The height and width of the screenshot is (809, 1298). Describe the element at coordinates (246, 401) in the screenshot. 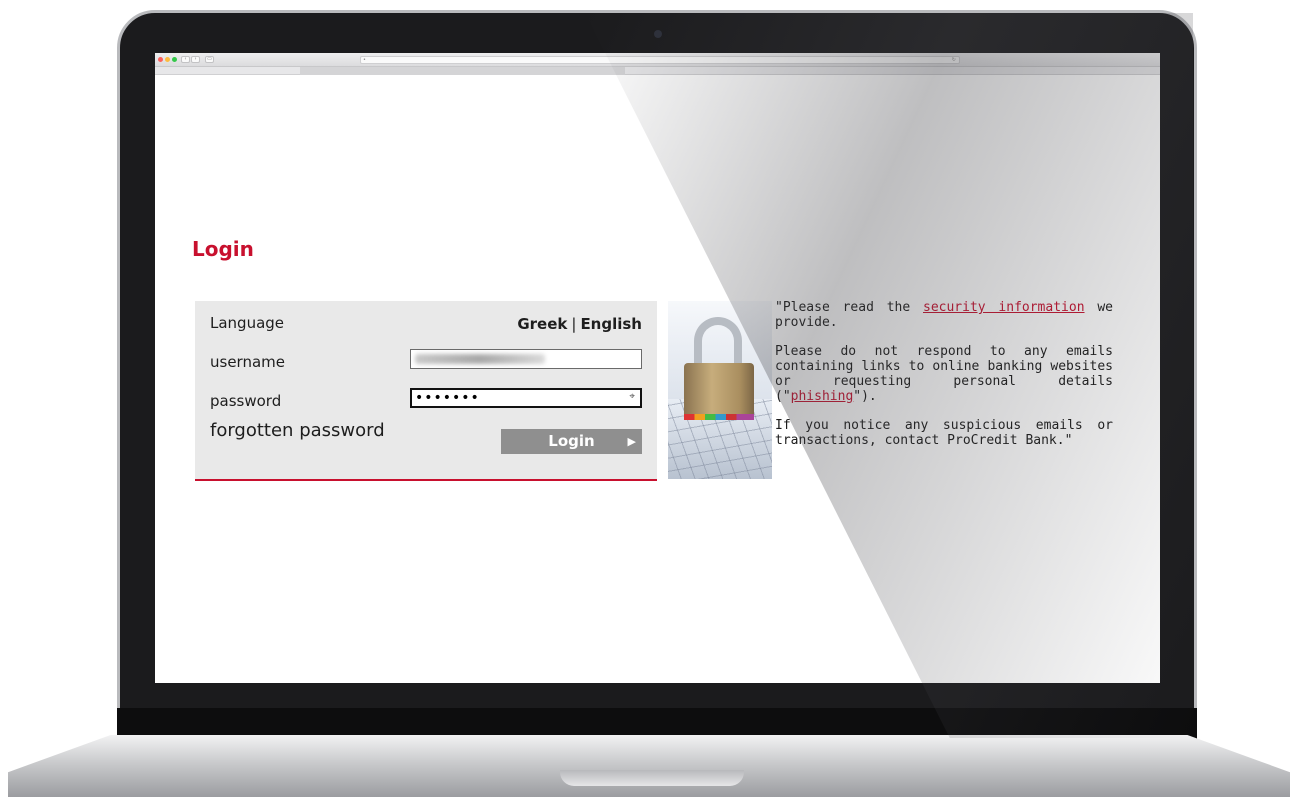

I see `password-label: password` at that location.